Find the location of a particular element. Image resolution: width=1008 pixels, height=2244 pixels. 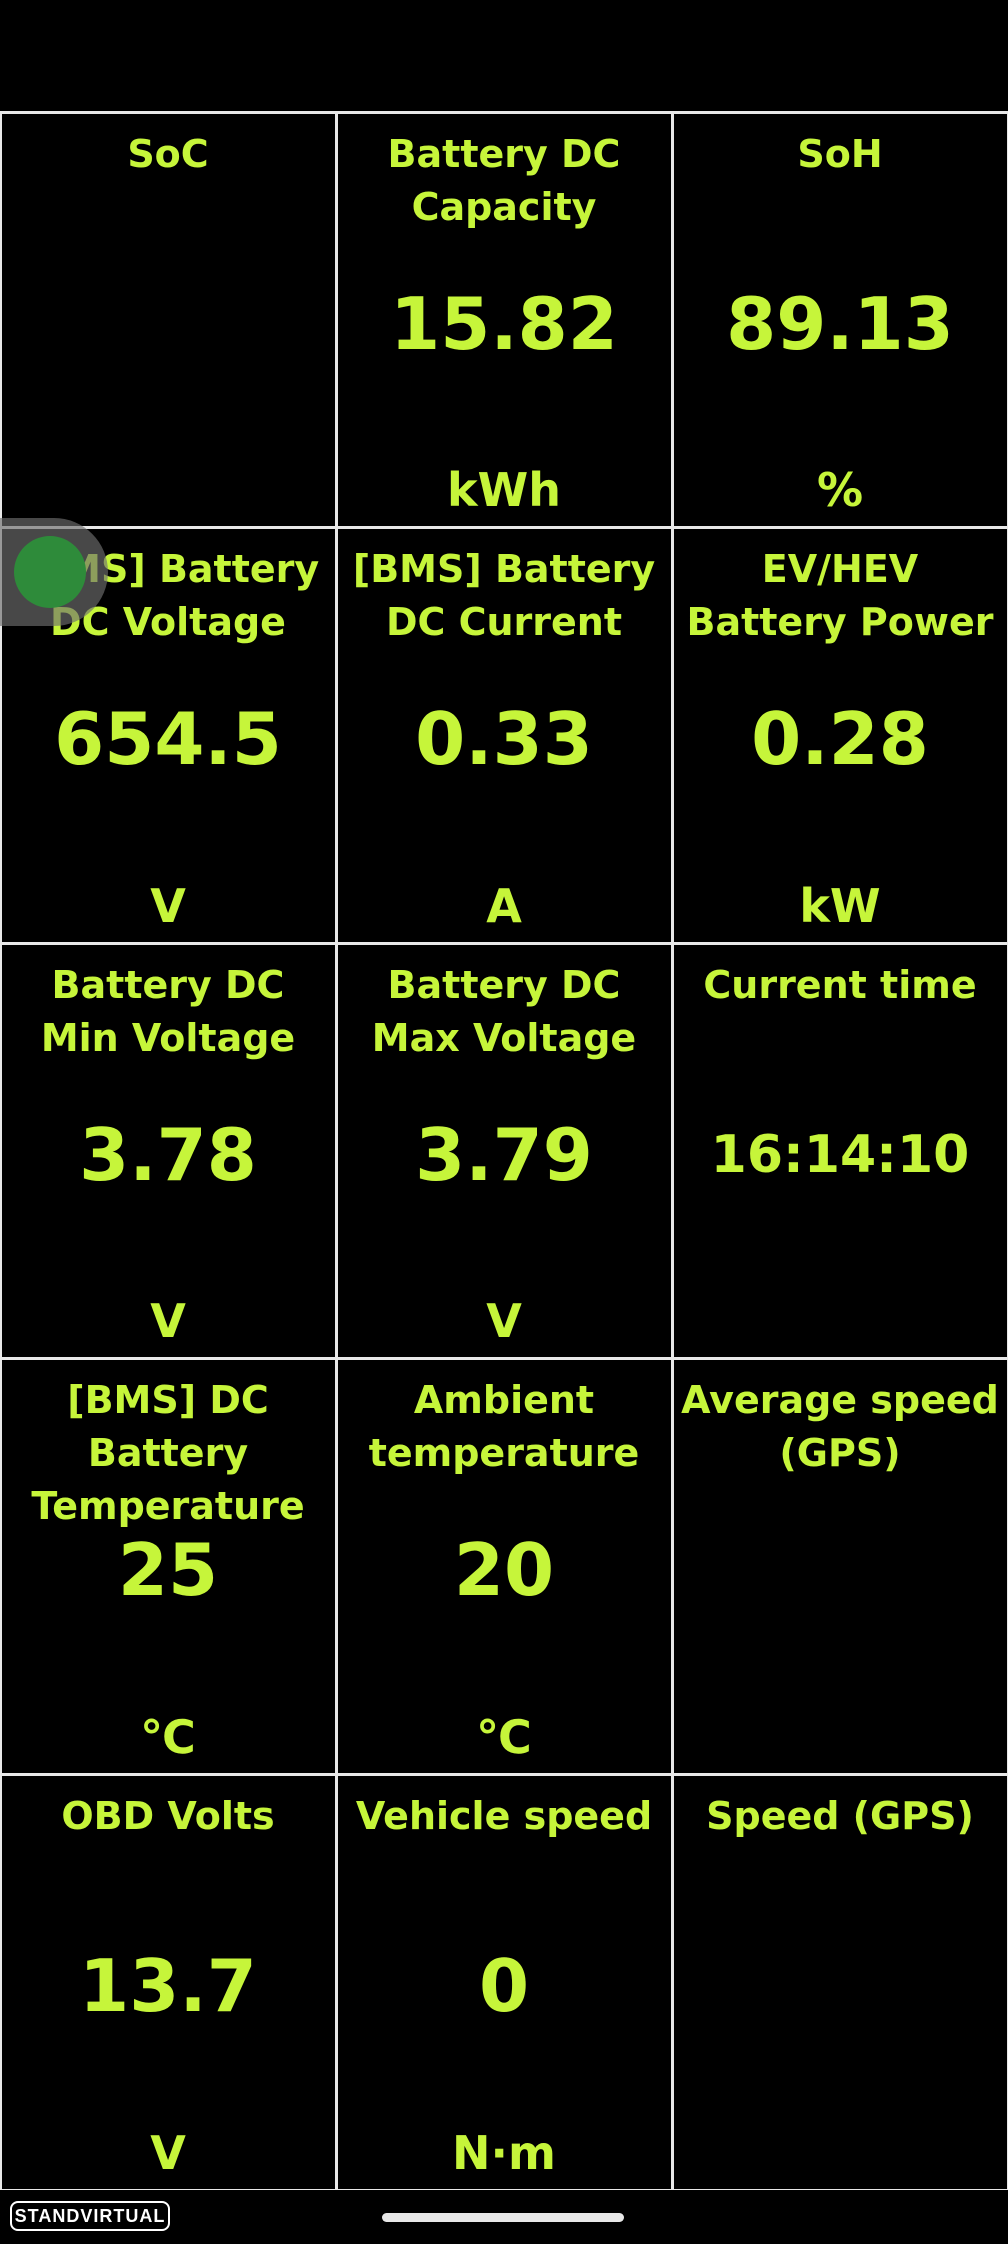

gauge-label: Ambient temperature is located at coordinates (504, 1427).